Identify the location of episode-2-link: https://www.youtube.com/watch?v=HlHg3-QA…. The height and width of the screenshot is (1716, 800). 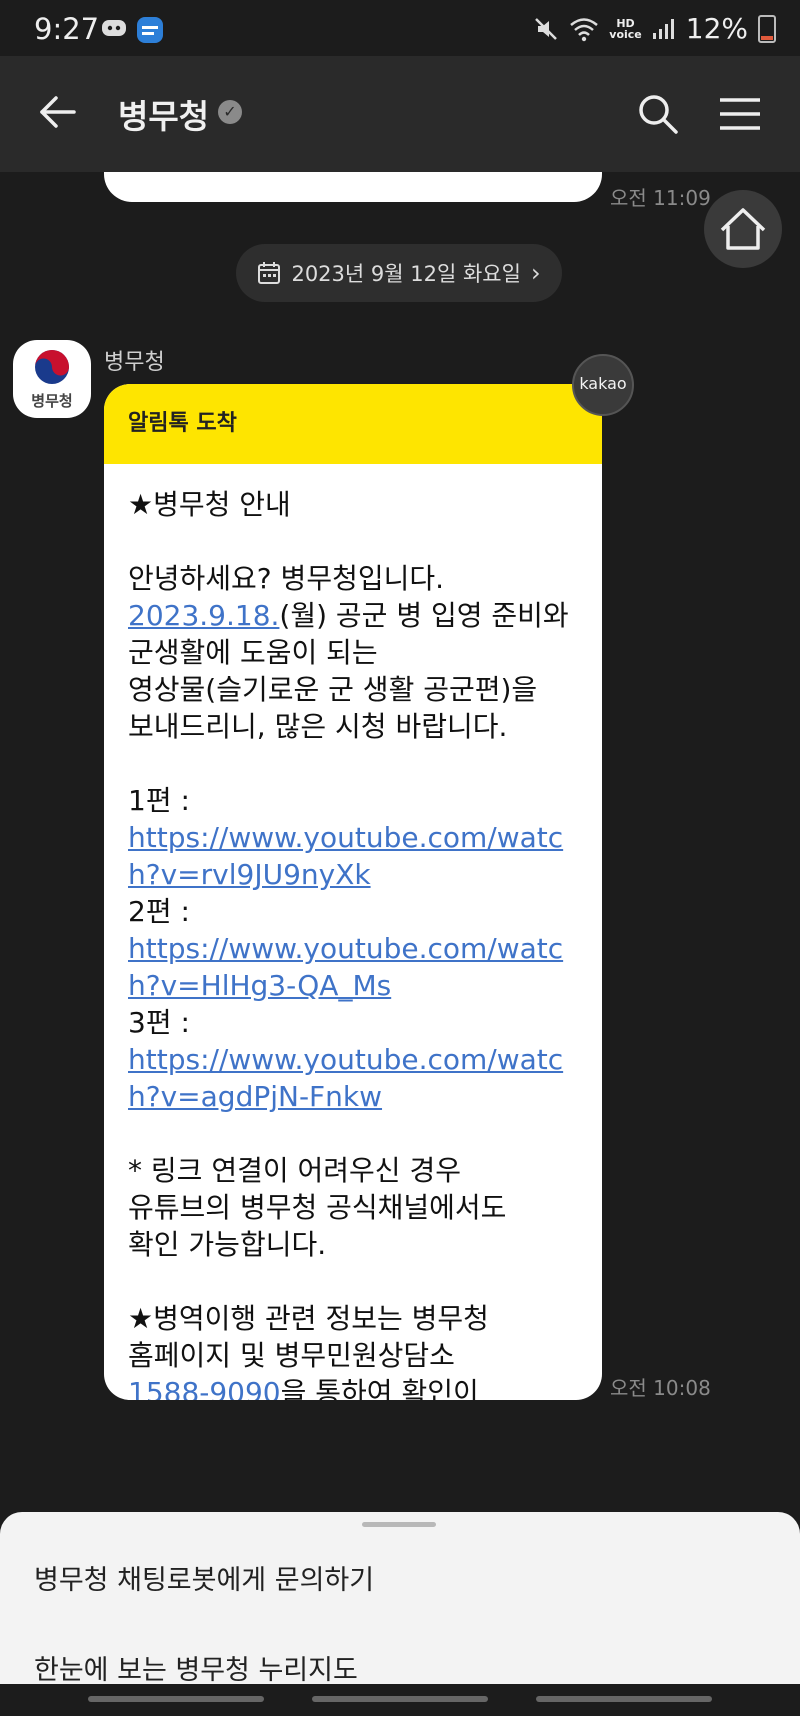
(345, 967).